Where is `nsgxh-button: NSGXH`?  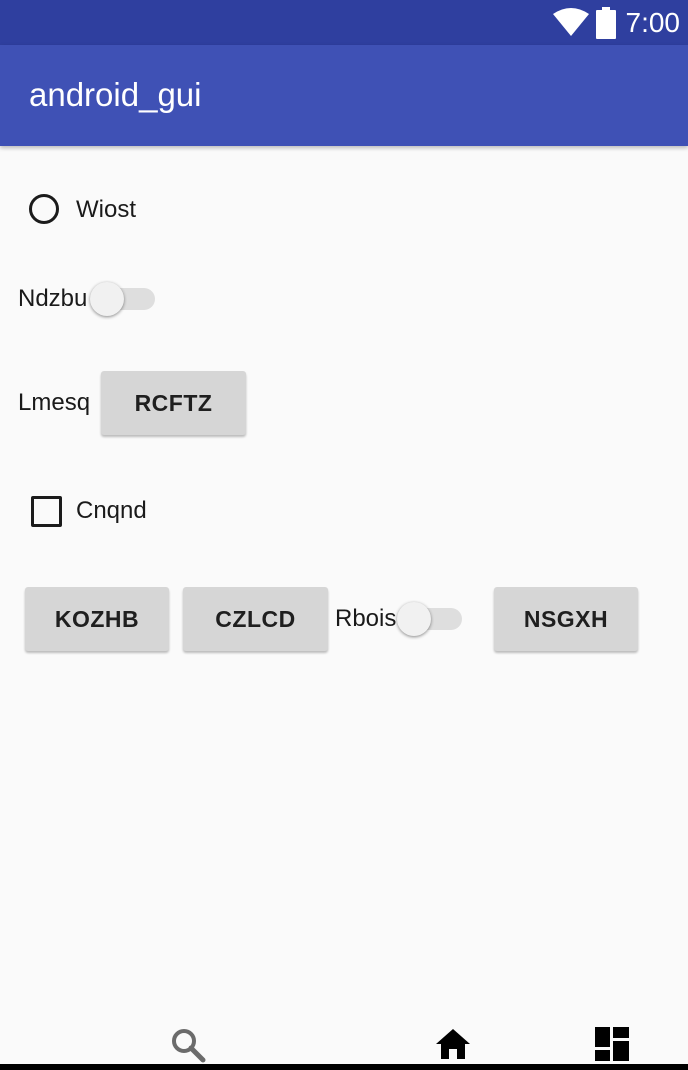
nsgxh-button: NSGXH is located at coordinates (566, 619).